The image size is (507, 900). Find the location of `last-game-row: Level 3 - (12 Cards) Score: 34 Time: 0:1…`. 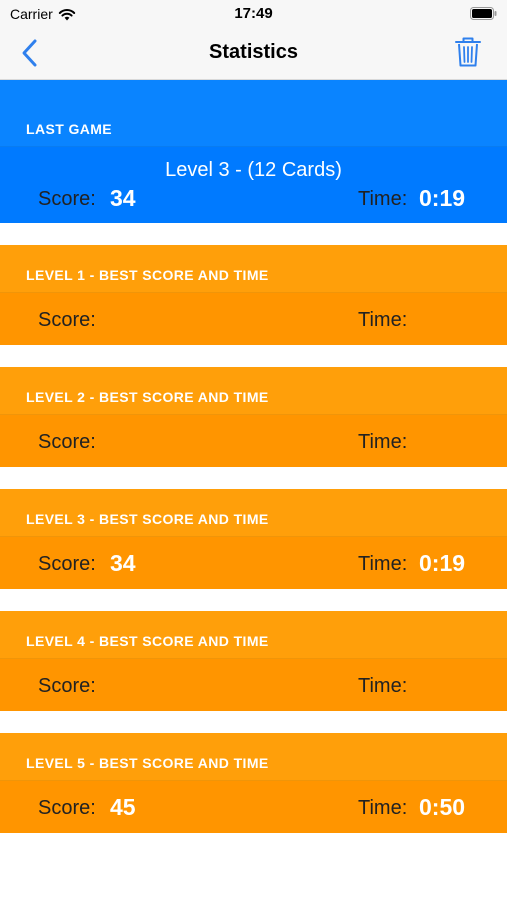

last-game-row: Level 3 - (12 Cards) Score: 34 Time: 0:1… is located at coordinates (253, 185).